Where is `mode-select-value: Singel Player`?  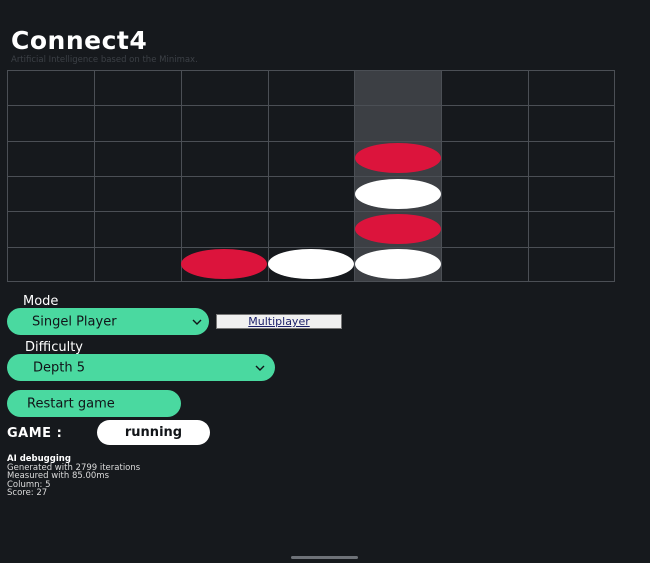
mode-select-value: Singel Player is located at coordinates (74, 321).